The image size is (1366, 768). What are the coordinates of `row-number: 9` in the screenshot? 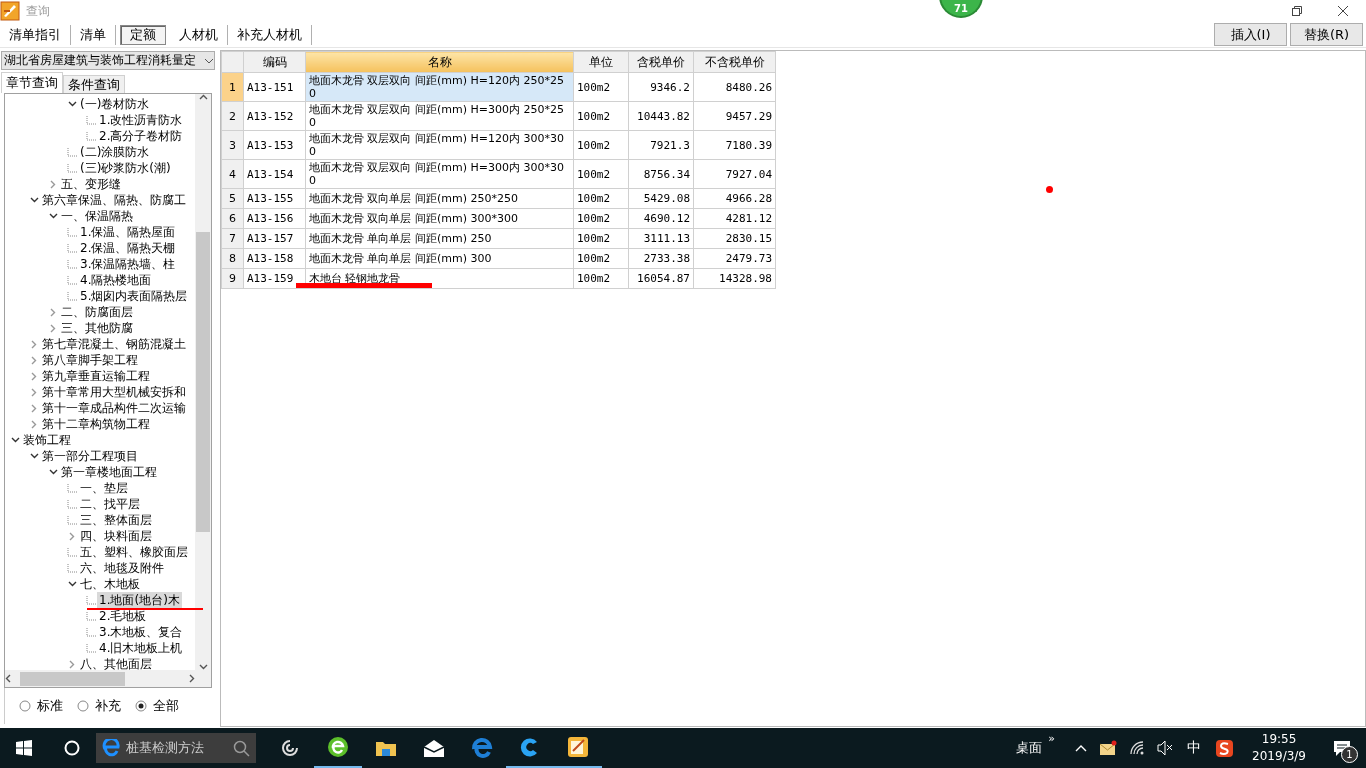 It's located at (232, 278).